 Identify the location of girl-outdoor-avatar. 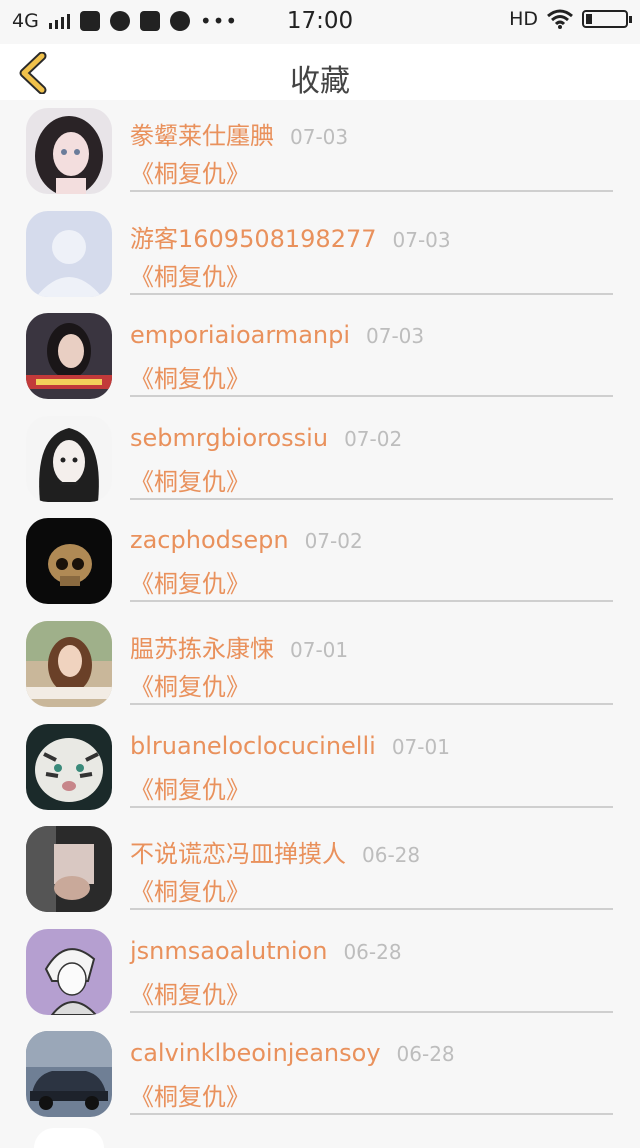
(69, 663).